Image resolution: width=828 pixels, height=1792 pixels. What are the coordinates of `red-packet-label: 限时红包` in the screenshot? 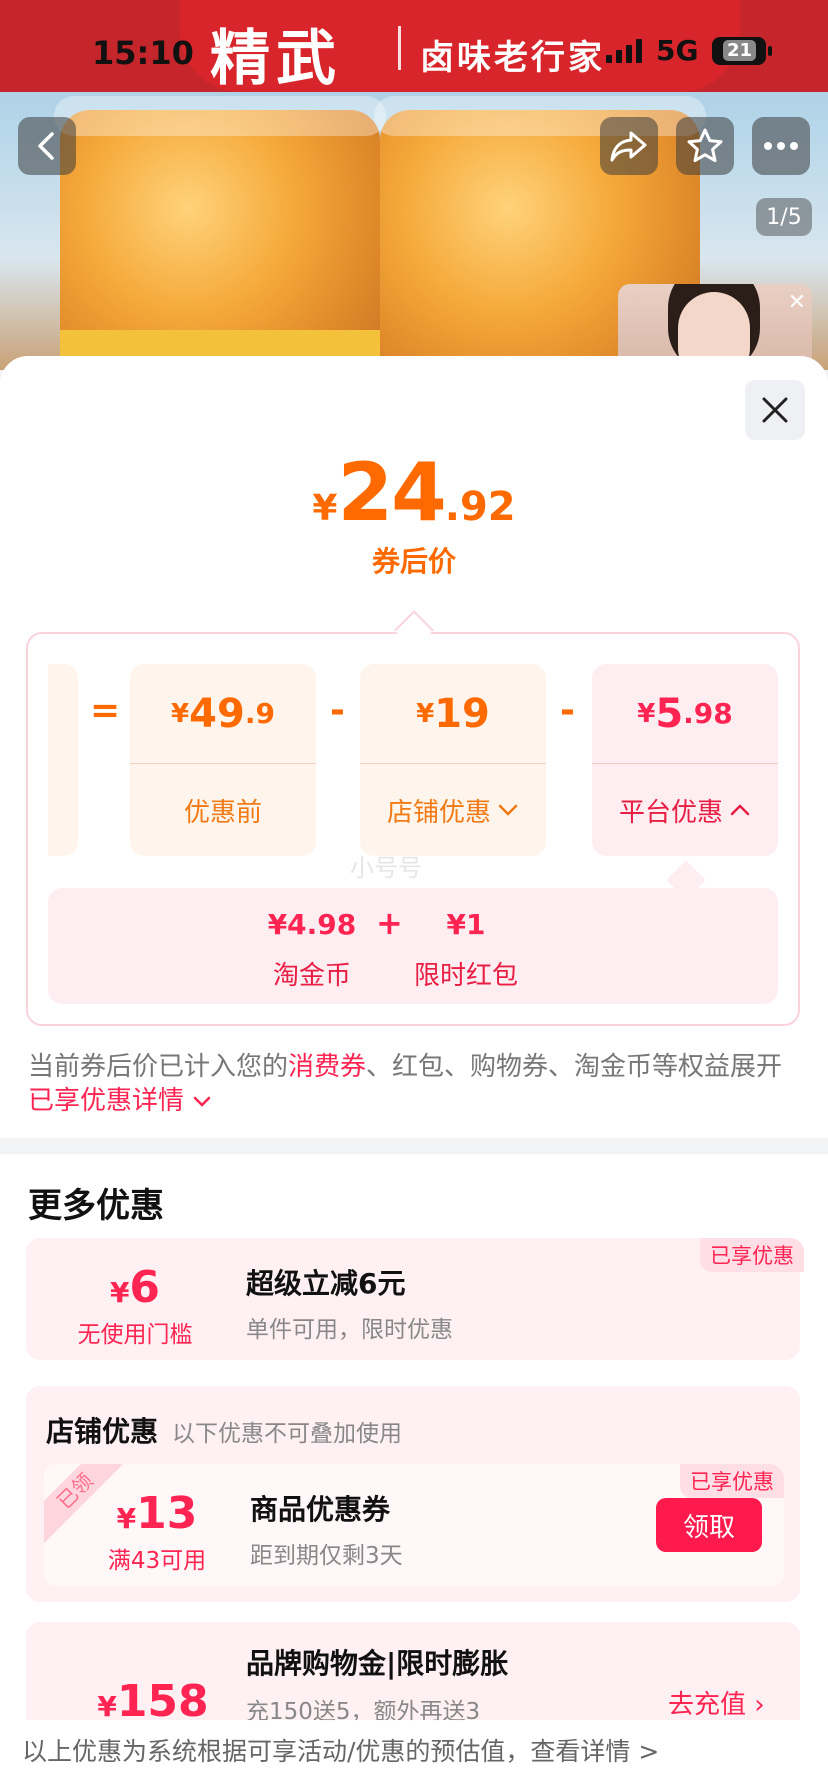 It's located at (465, 976).